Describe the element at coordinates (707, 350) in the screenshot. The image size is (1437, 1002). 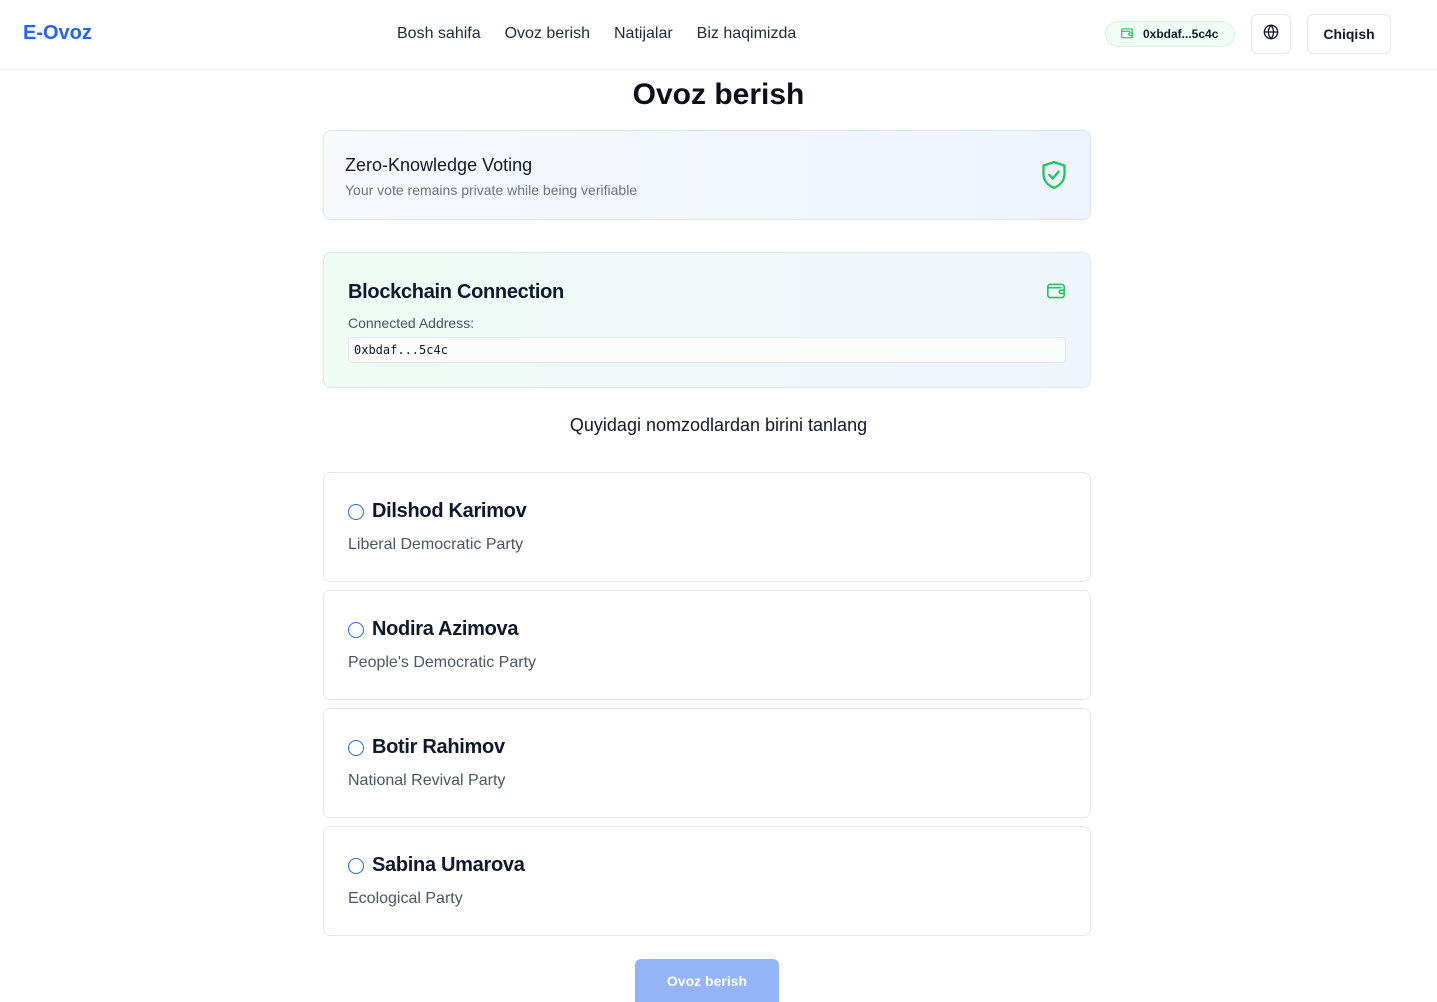
I see `connected-address-value: 0xbdaf...5c4c` at that location.